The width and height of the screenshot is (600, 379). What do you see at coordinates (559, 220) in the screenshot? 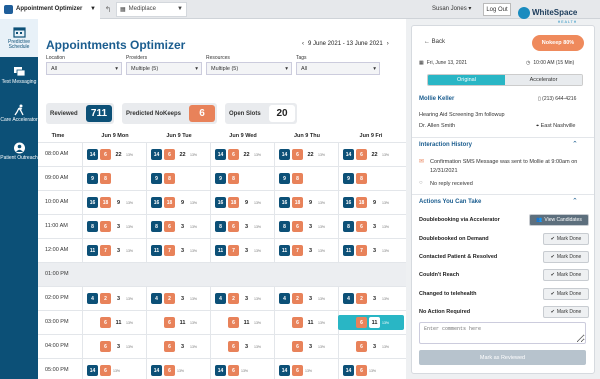
I see `view-candidates-button: 👥 View Candidates` at bounding box center [559, 220].